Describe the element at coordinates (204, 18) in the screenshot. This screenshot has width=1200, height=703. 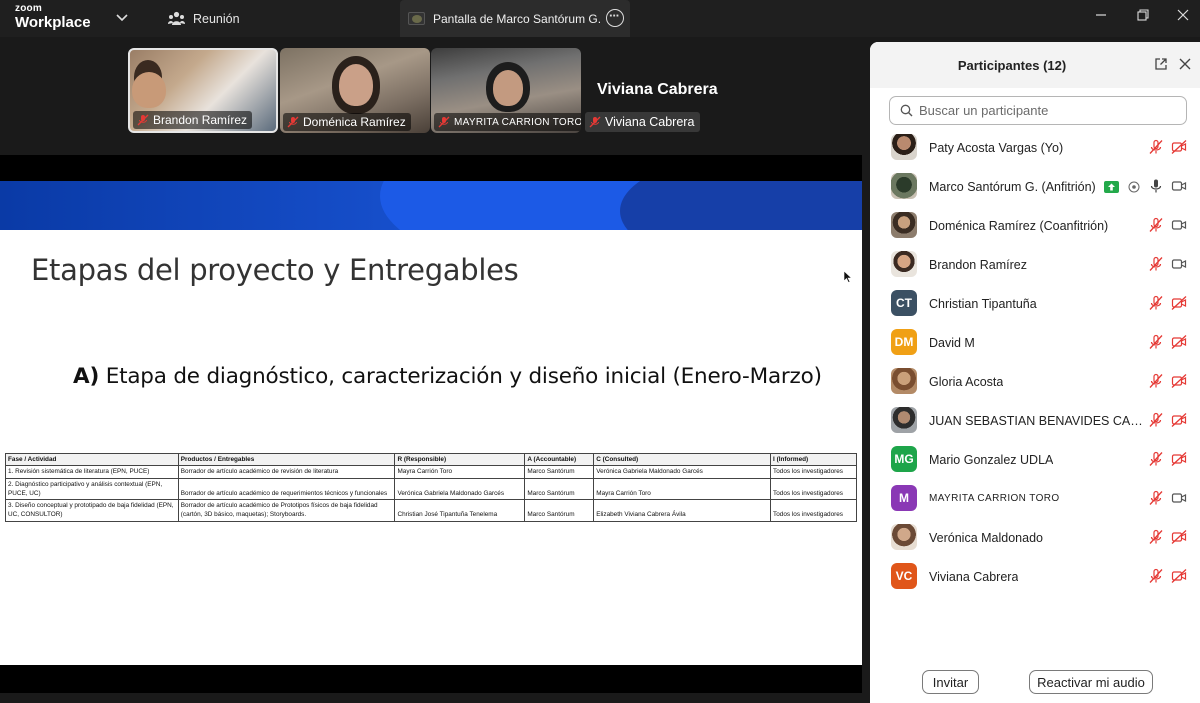
I see `meeting-tab: Reunión` at that location.